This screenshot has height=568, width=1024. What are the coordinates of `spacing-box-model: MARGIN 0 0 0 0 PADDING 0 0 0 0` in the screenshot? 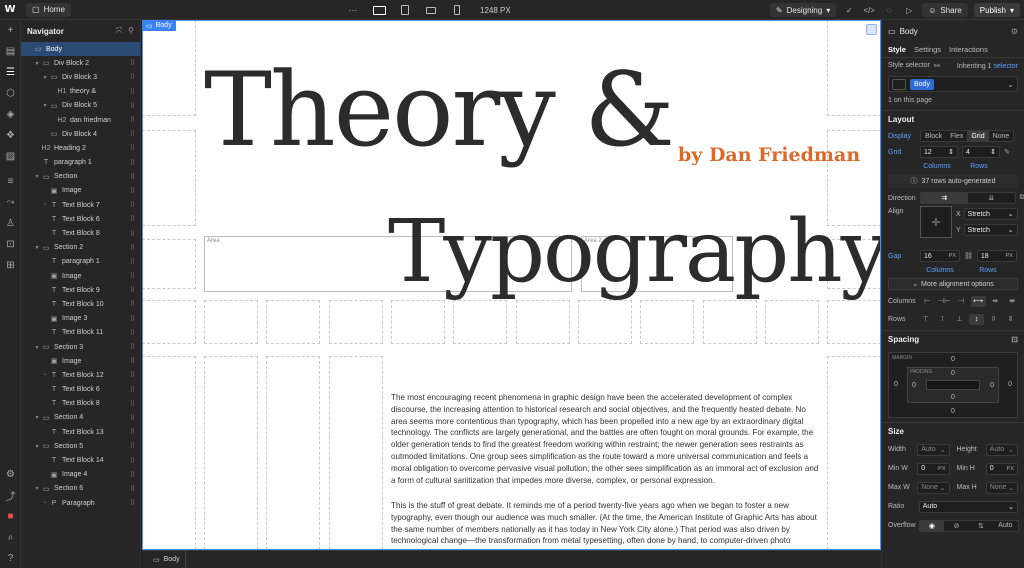 It's located at (953, 385).